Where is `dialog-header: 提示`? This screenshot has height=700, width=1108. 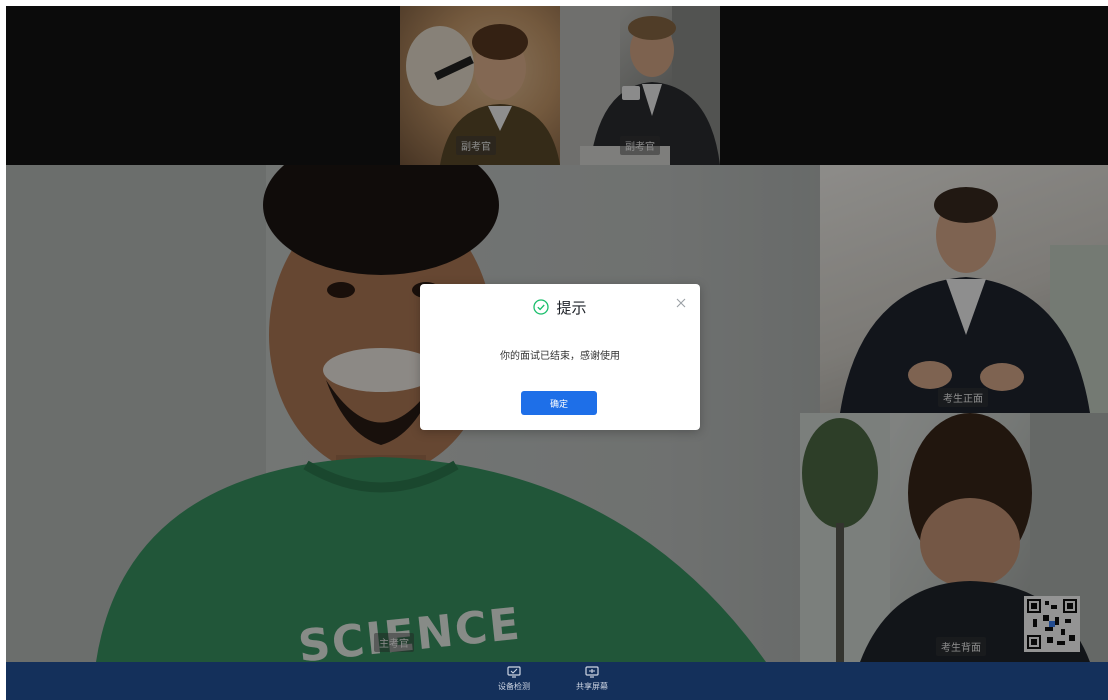
dialog-header: 提示 is located at coordinates (560, 307).